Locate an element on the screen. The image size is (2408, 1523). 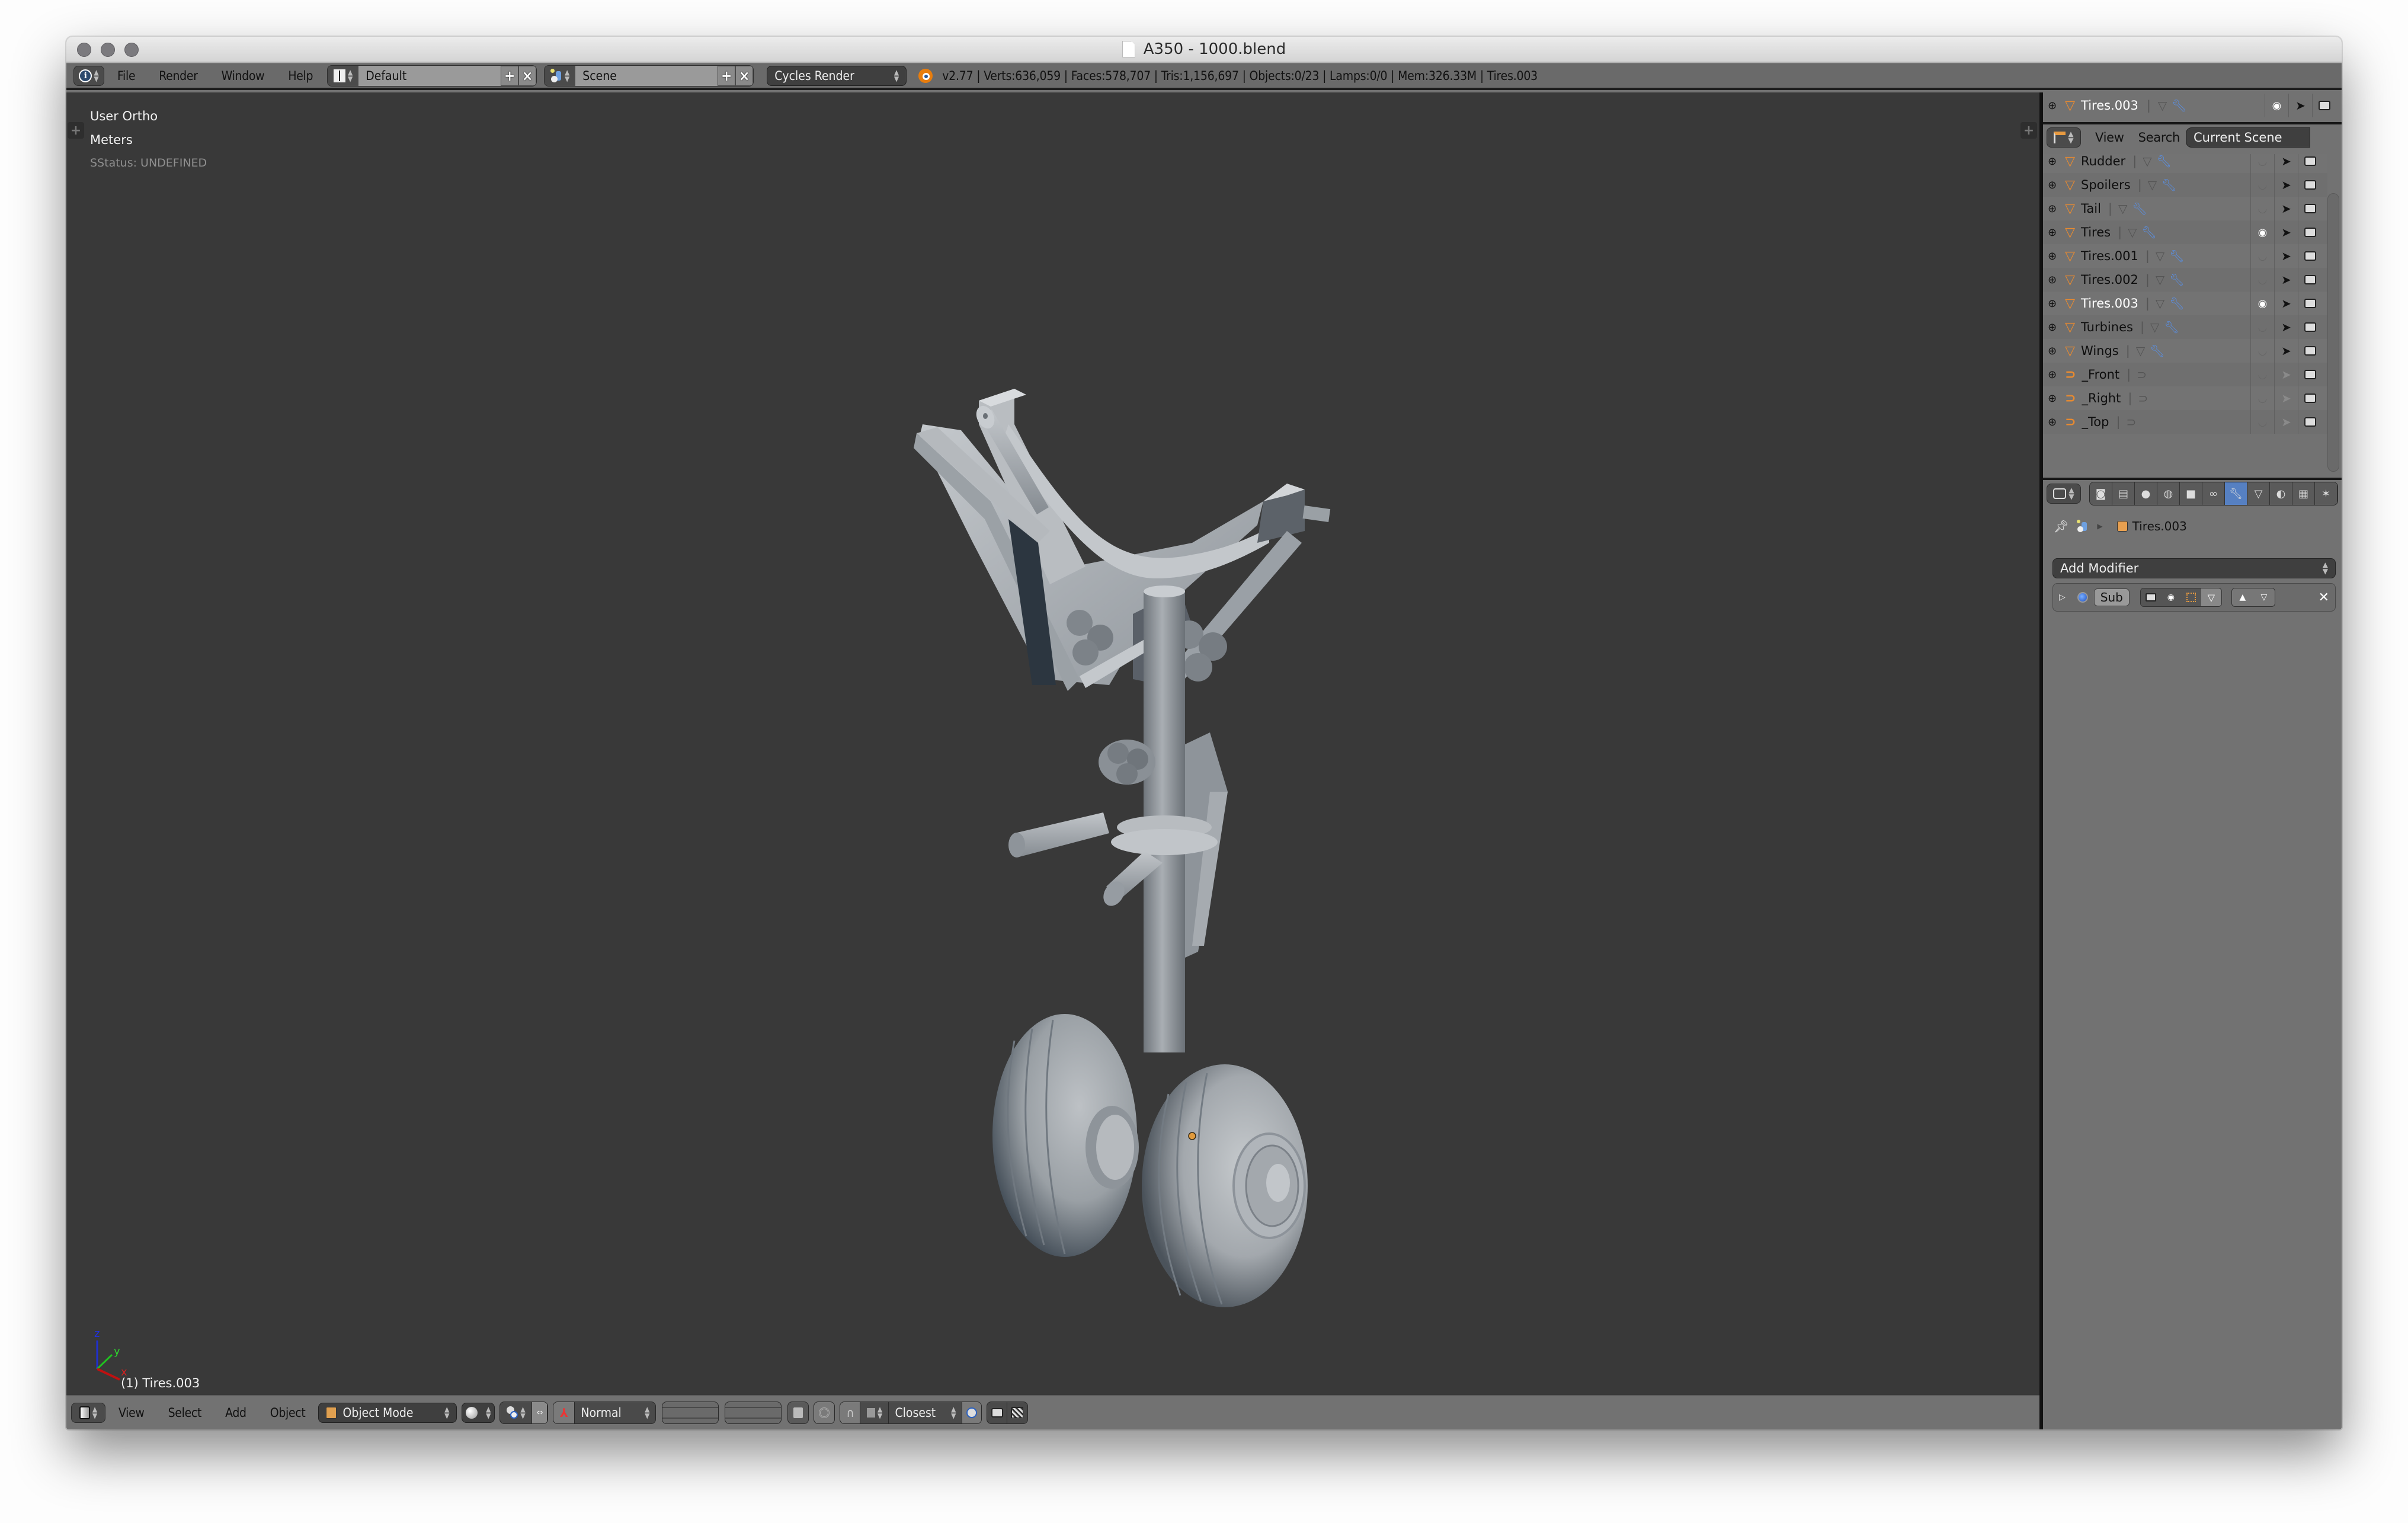
outliner-row-name: Spoilers is located at coordinates (2106, 185).